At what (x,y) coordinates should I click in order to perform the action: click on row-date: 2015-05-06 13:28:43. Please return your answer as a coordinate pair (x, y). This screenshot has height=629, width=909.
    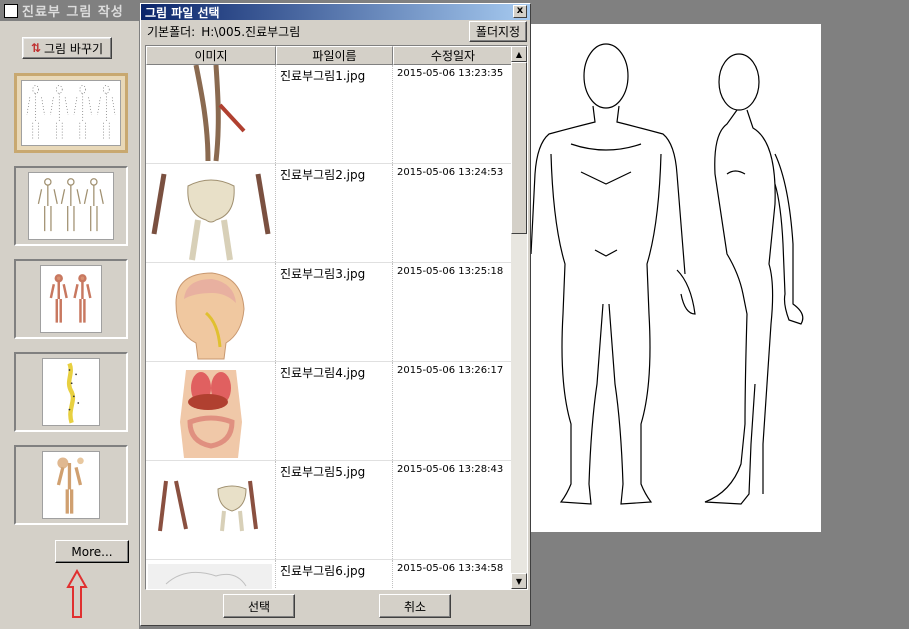
    Looking at the image, I should click on (450, 469).